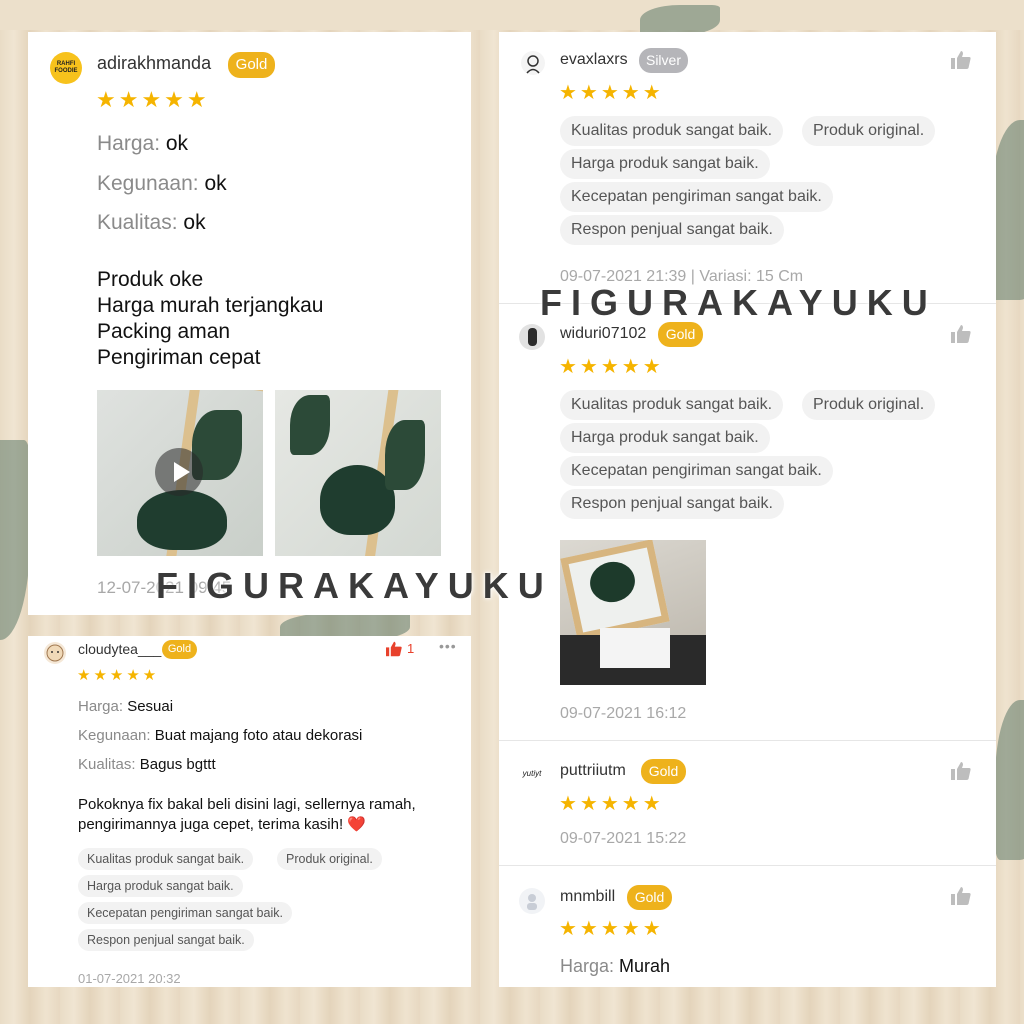 The image size is (1024, 1024). I want to click on username: adirakhmanda, so click(154, 63).